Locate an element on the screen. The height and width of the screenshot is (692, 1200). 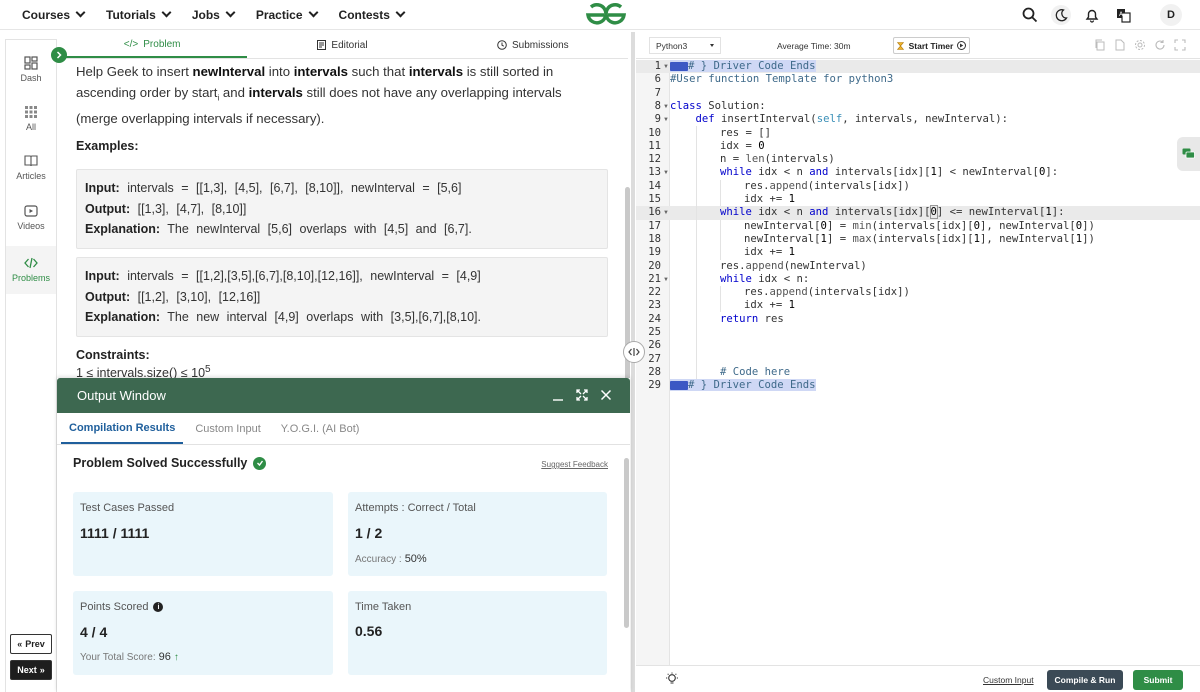
tab-editorial-label: Editorial is located at coordinates (349, 45).